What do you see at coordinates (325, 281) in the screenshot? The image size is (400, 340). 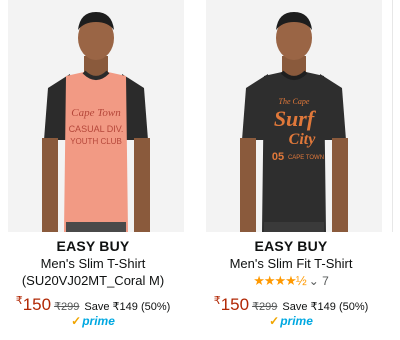 I see `rating-count: 7` at bounding box center [325, 281].